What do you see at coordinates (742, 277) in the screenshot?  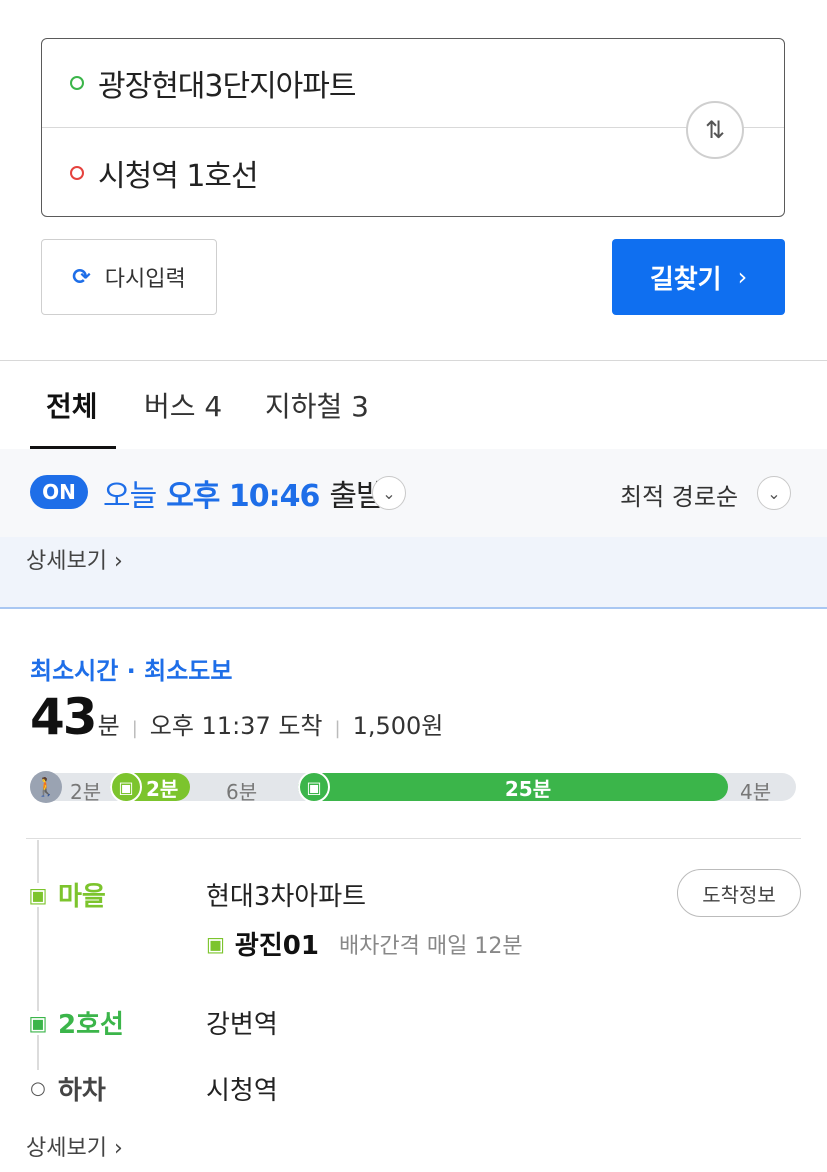 I see `chevron-right-icon: ›` at bounding box center [742, 277].